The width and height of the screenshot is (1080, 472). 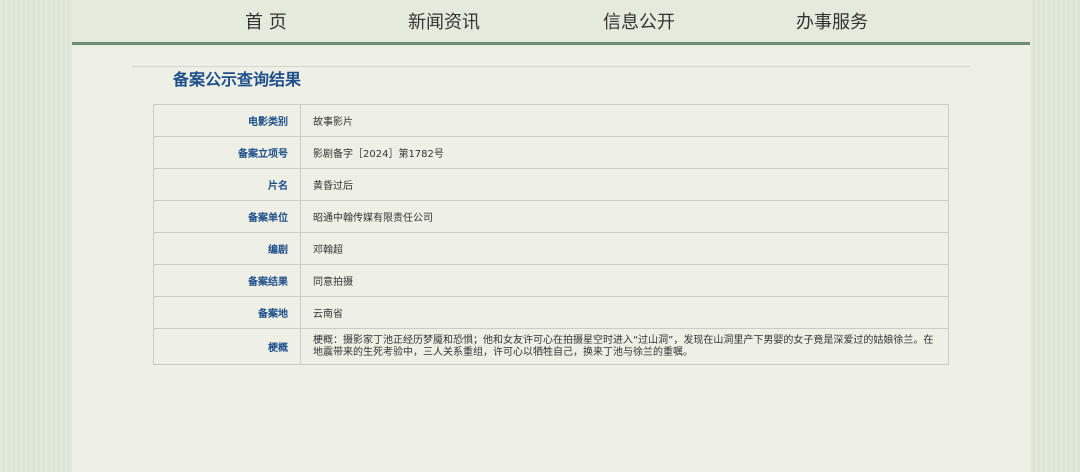 What do you see at coordinates (227, 248) in the screenshot?
I see `label-screenwriter: 编剧` at bounding box center [227, 248].